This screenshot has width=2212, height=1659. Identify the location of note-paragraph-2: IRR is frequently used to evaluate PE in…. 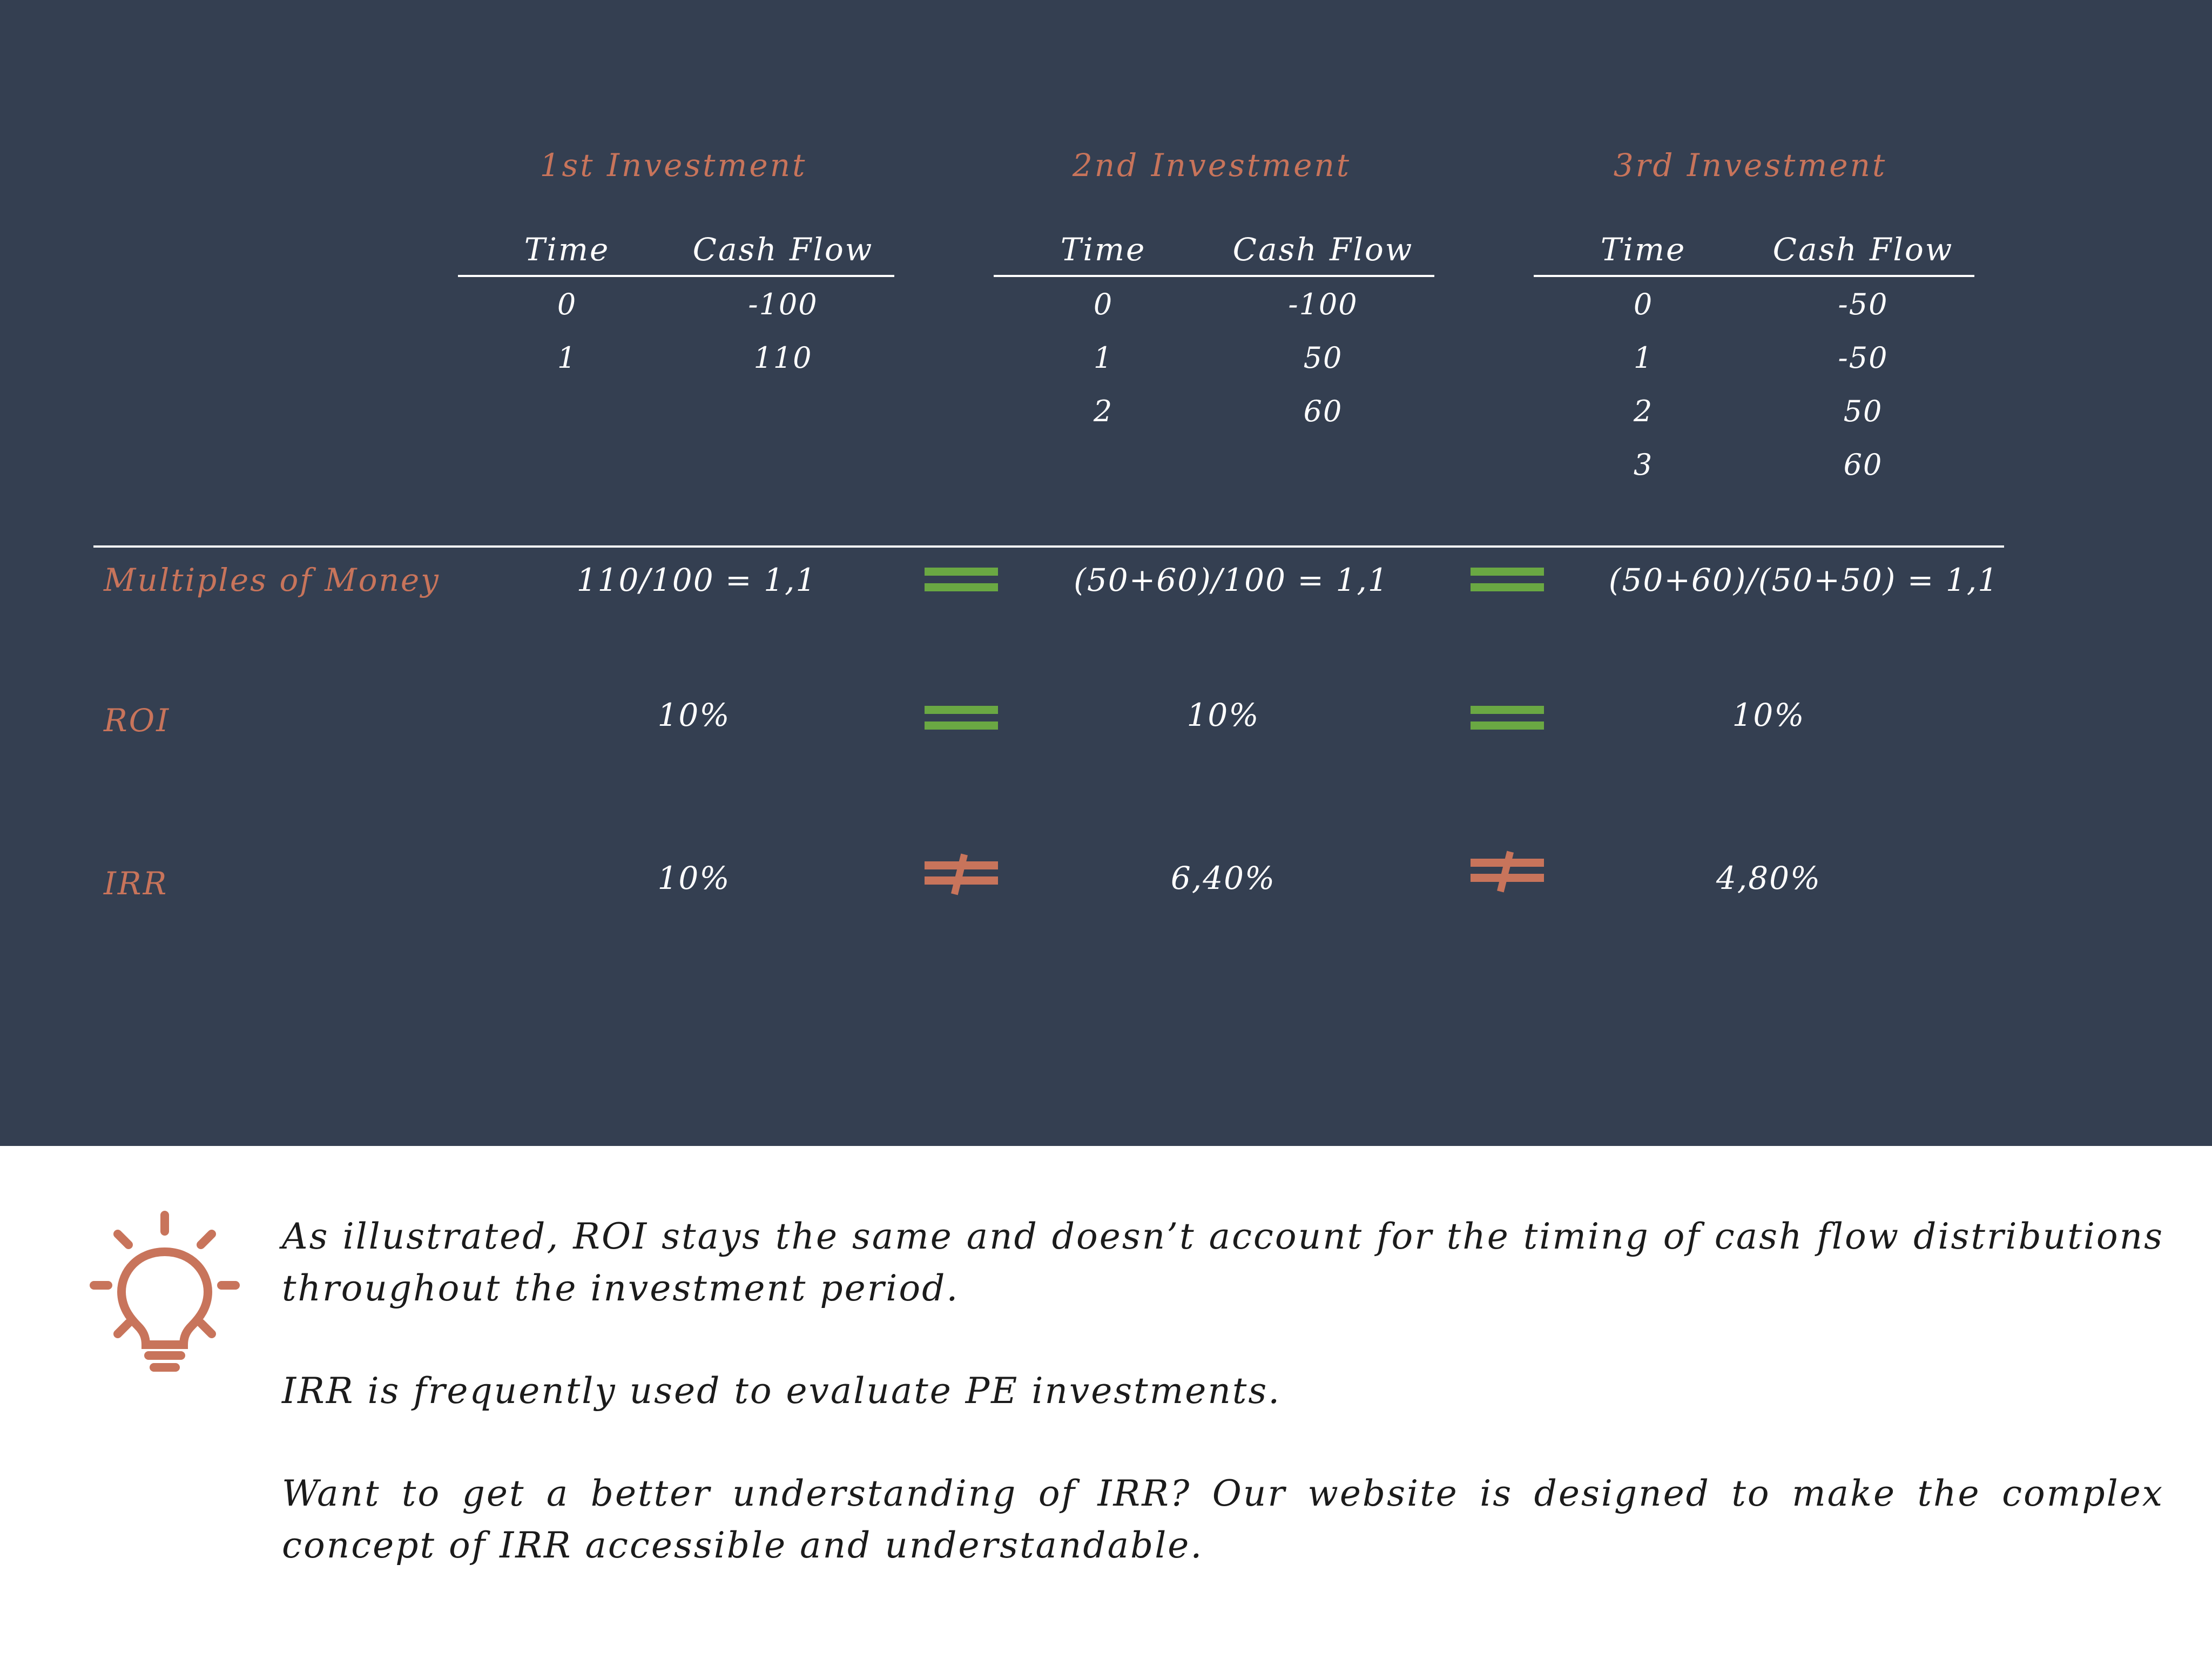
(782, 1391).